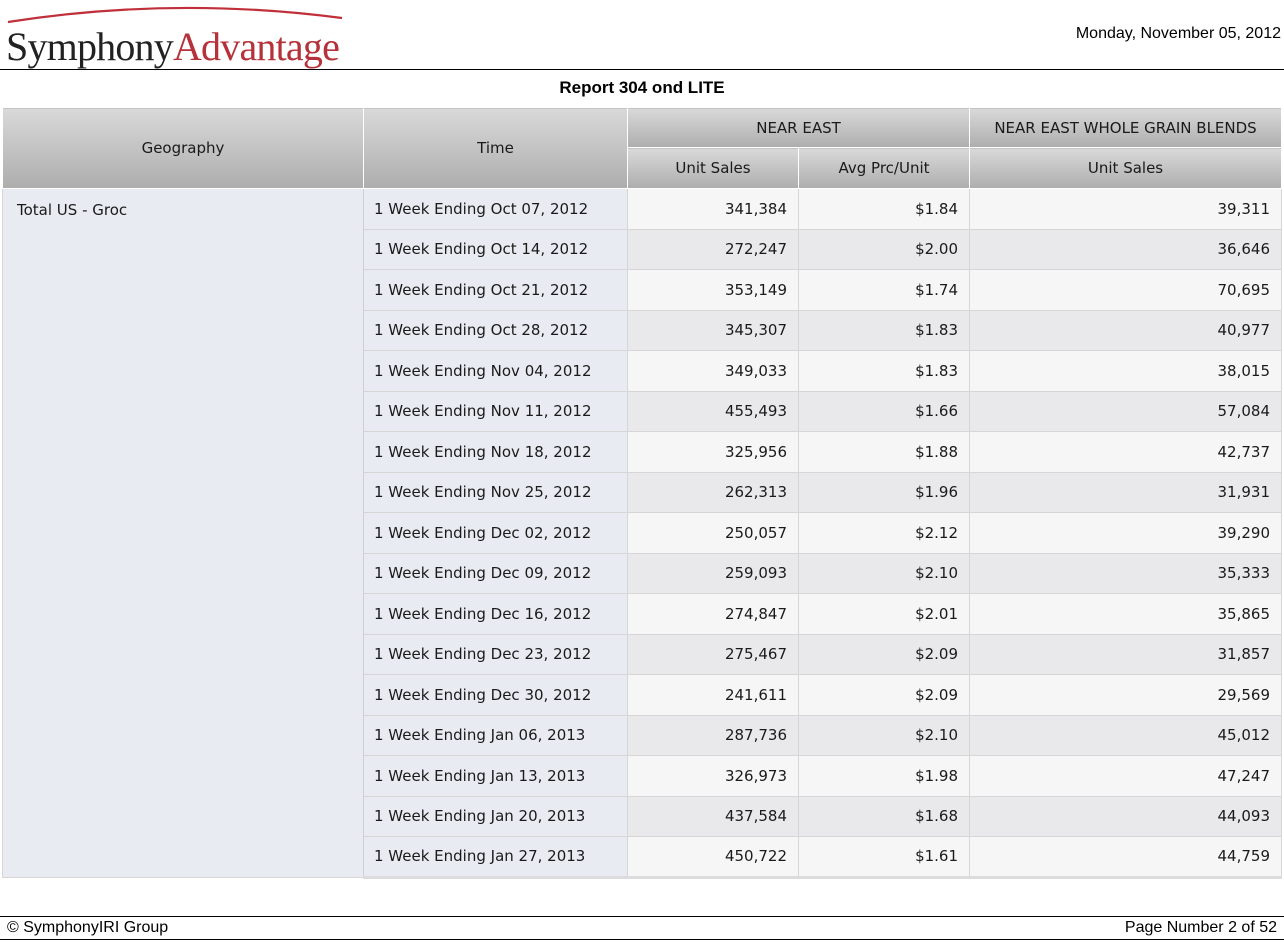 This screenshot has width=1284, height=946. Describe the element at coordinates (1126, 533) in the screenshot. I see `wg-unit-sales-cell: 39,290` at that location.